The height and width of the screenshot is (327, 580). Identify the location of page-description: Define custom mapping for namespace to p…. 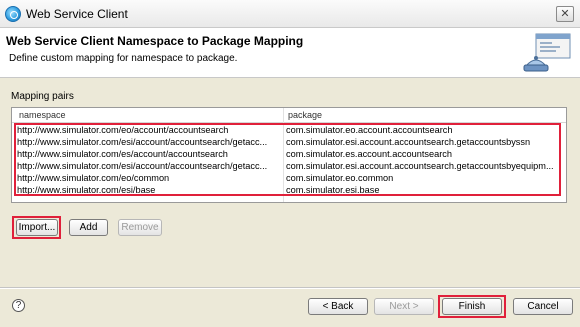
(123, 58).